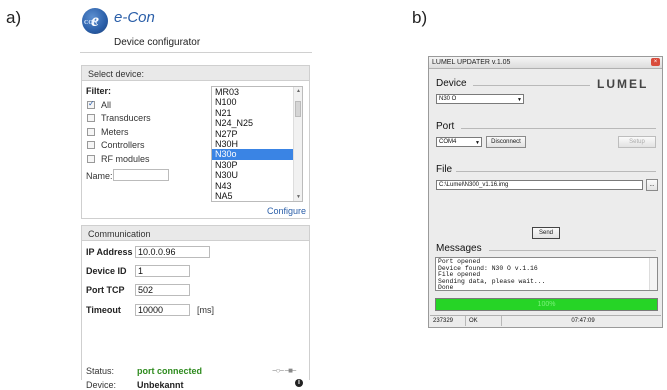  What do you see at coordinates (91, 23) in the screenshot?
I see `econ-logo-small: CON` at bounding box center [91, 23].